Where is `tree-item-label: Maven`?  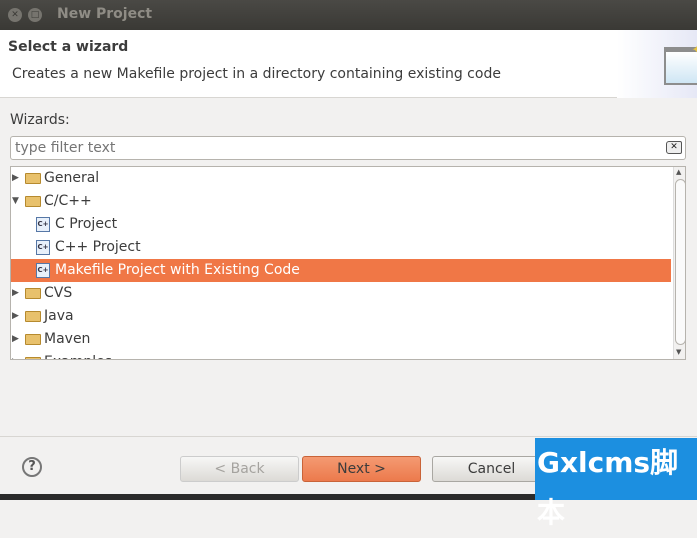 tree-item-label: Maven is located at coordinates (67, 339).